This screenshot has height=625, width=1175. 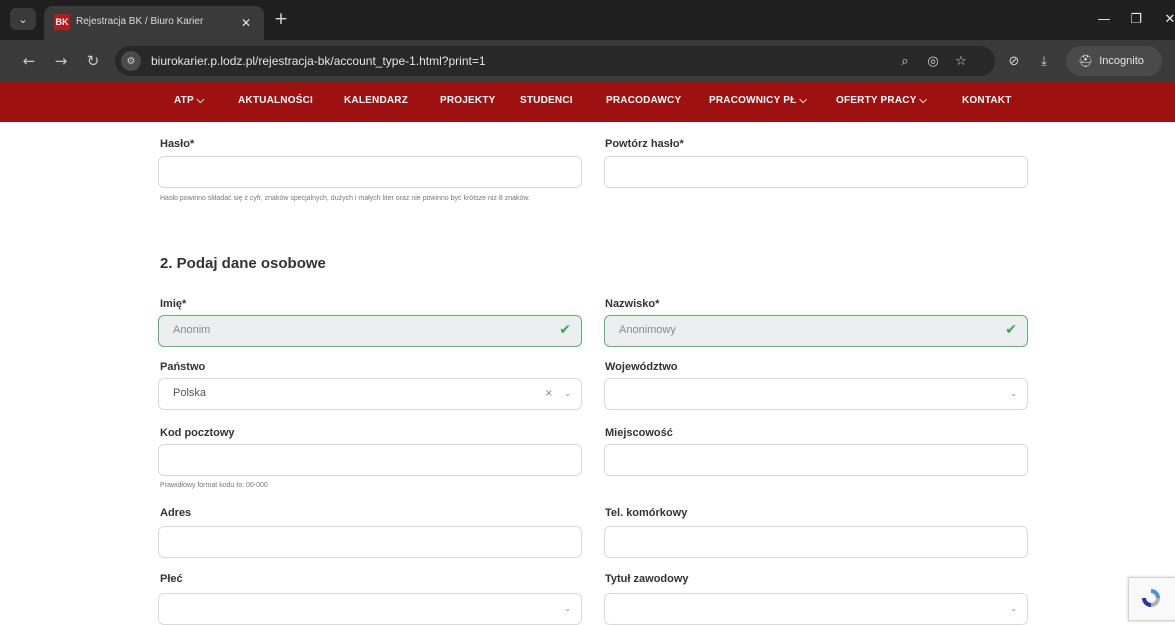 I want to click on incognito-badge: ⛑ Incognito, so click(x=1114, y=61).